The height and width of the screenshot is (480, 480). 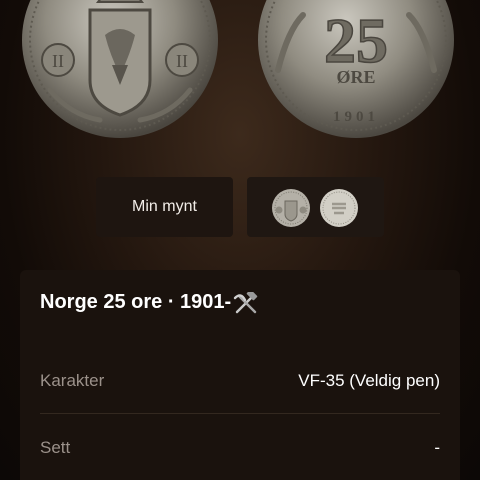 I want to click on coin-reverse-icon: 25 ØRE 1901, so click(x=356, y=70).